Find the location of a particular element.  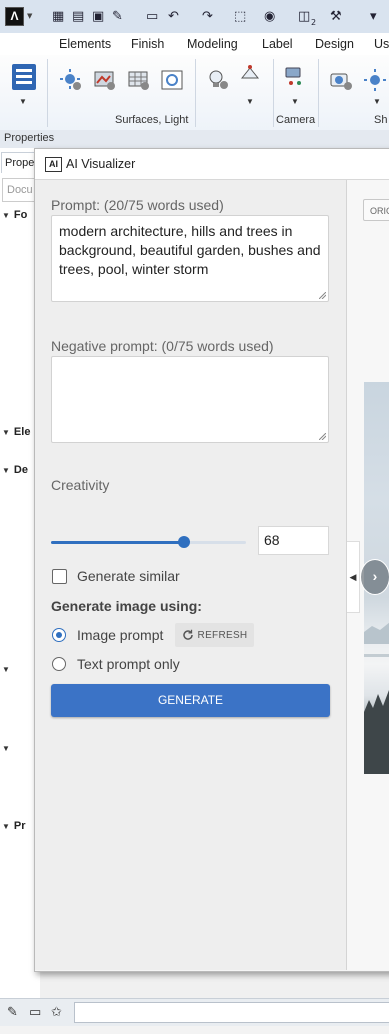

redo-icon: ↷ is located at coordinates (207, 16).